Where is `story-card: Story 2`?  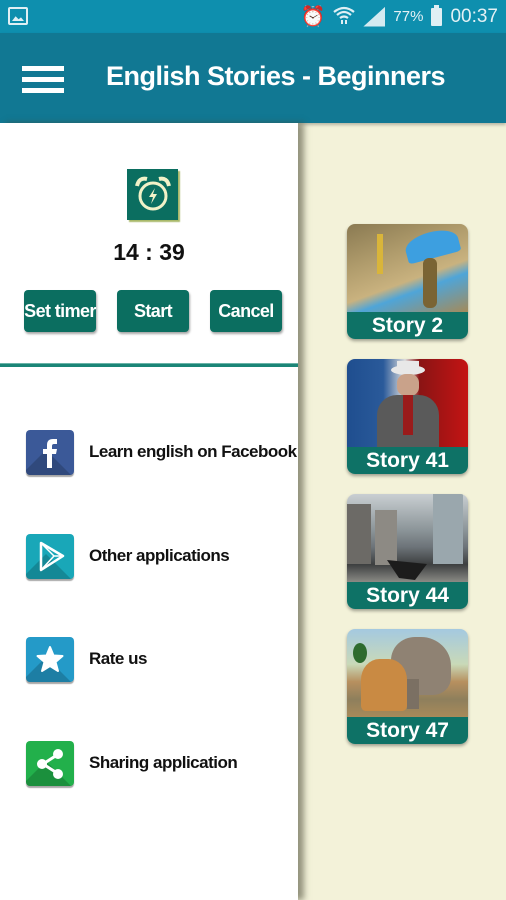
story-card: Story 2 is located at coordinates (407, 281).